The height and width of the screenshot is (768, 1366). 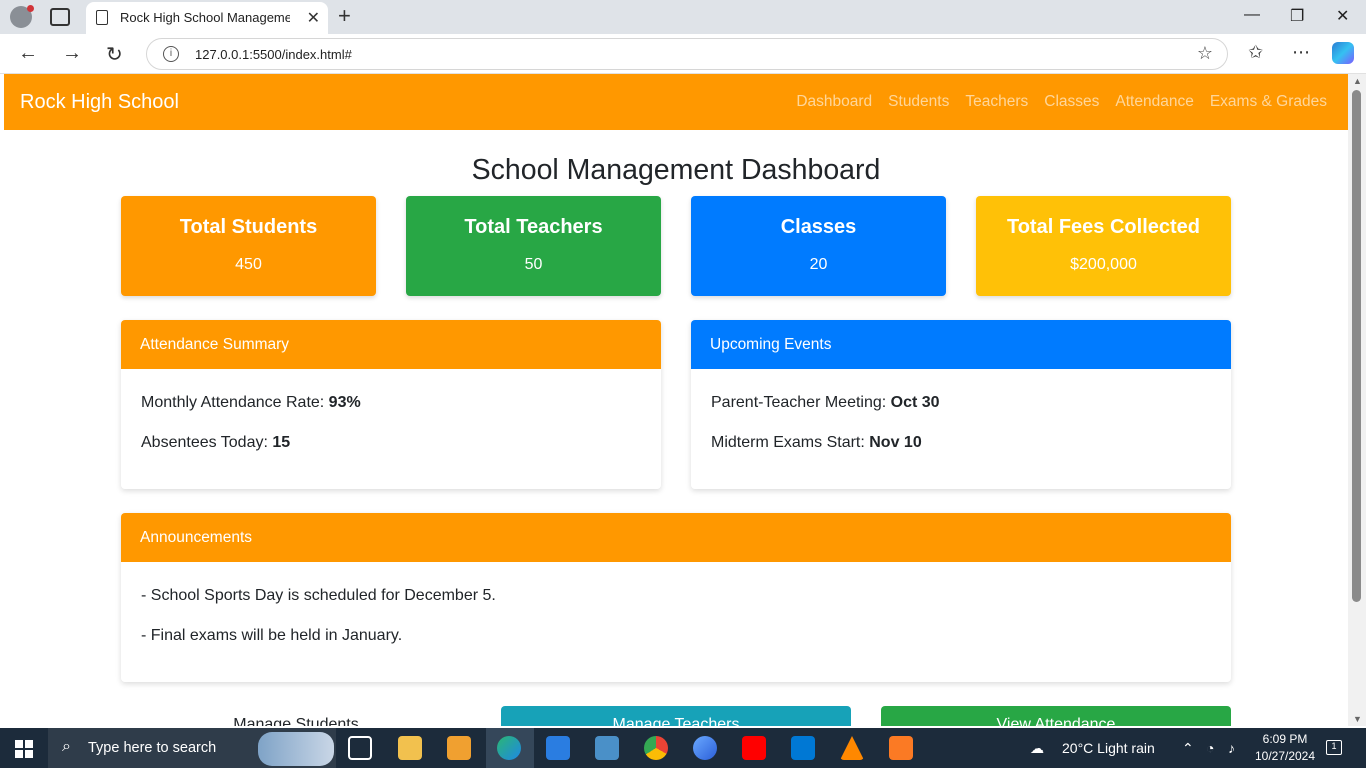 What do you see at coordinates (533, 246) in the screenshot?
I see `stat-card-teachers: Total Teachers 50` at bounding box center [533, 246].